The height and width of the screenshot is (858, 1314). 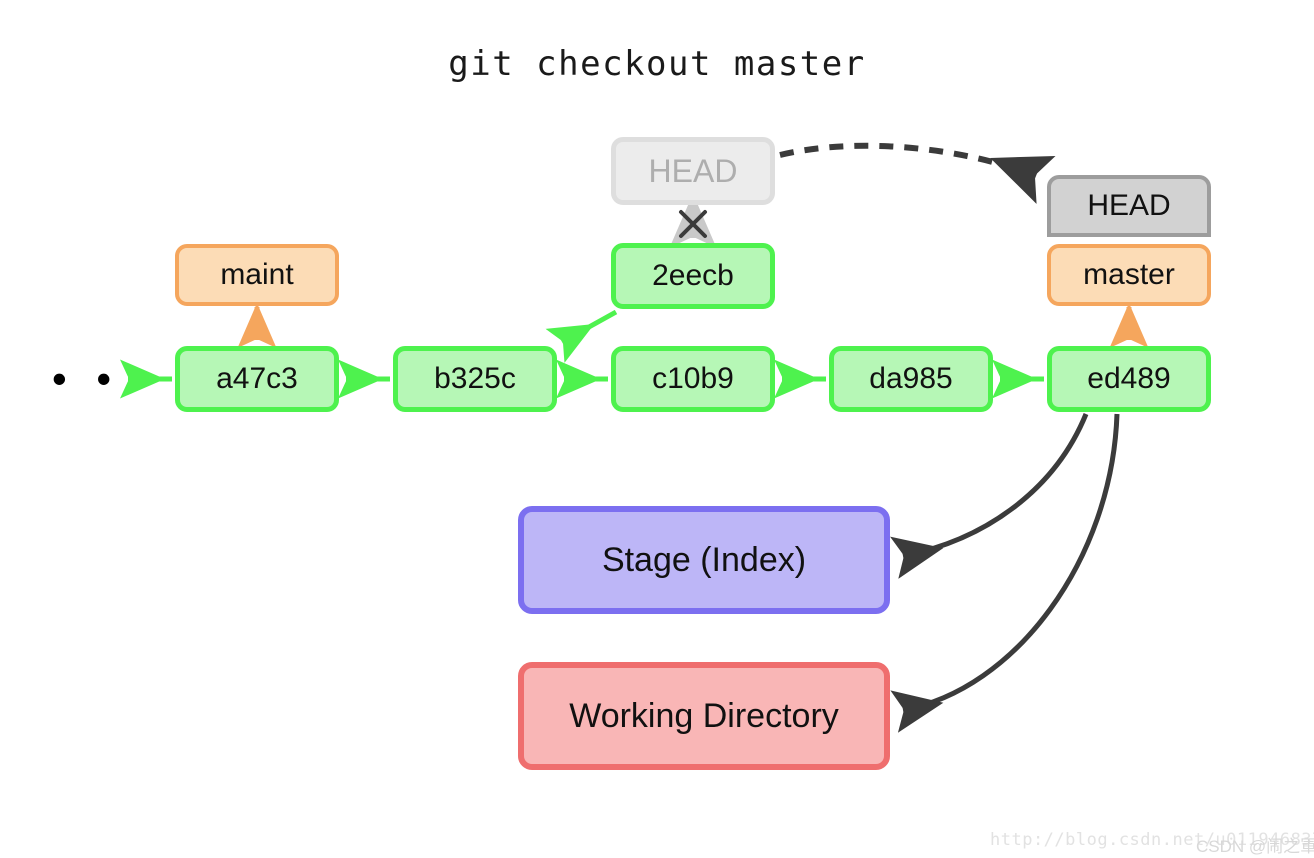 I want to click on ref-maint-box: maint, so click(x=257, y=275).